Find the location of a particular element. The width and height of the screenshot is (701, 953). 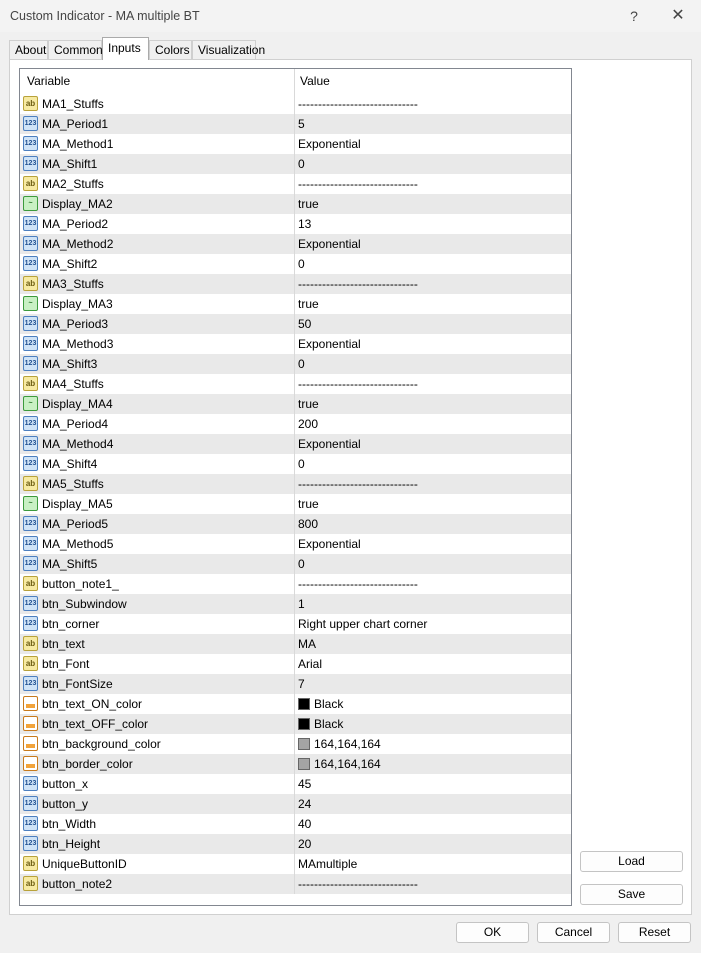

value-cell: 13 is located at coordinates (433, 224).